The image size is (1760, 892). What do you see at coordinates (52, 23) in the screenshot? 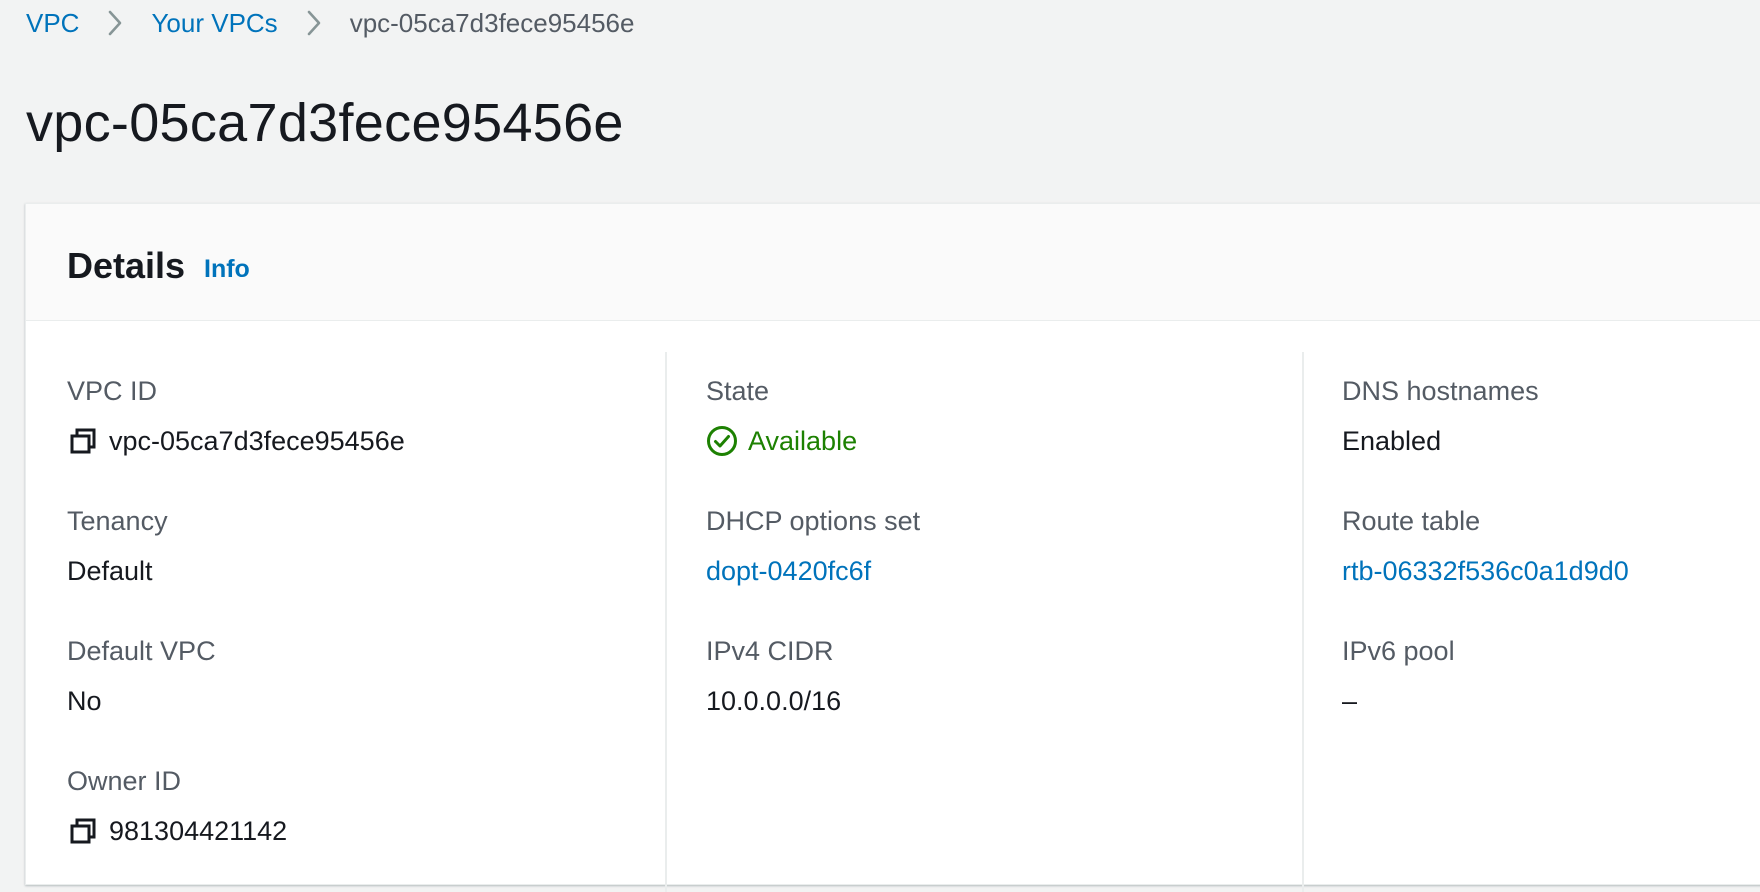
I see `breadcrumb-link-vpc: VPC` at bounding box center [52, 23].